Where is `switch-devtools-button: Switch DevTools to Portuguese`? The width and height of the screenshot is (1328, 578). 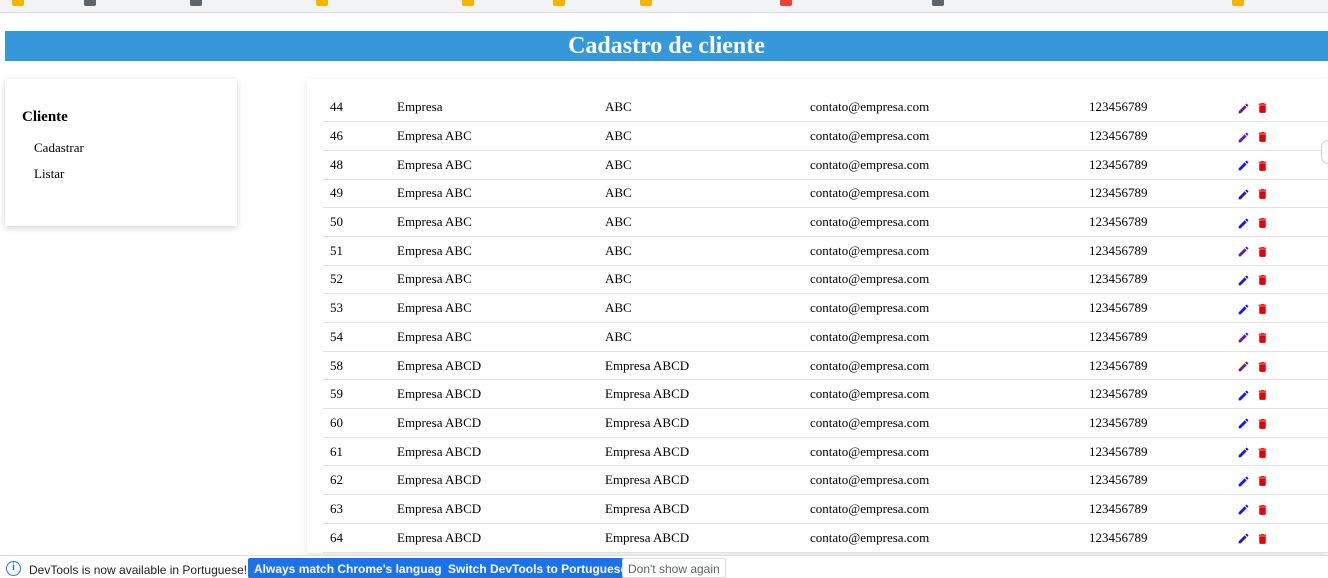
switch-devtools-button: Switch DevTools to Portuguese is located at coordinates (538, 568).